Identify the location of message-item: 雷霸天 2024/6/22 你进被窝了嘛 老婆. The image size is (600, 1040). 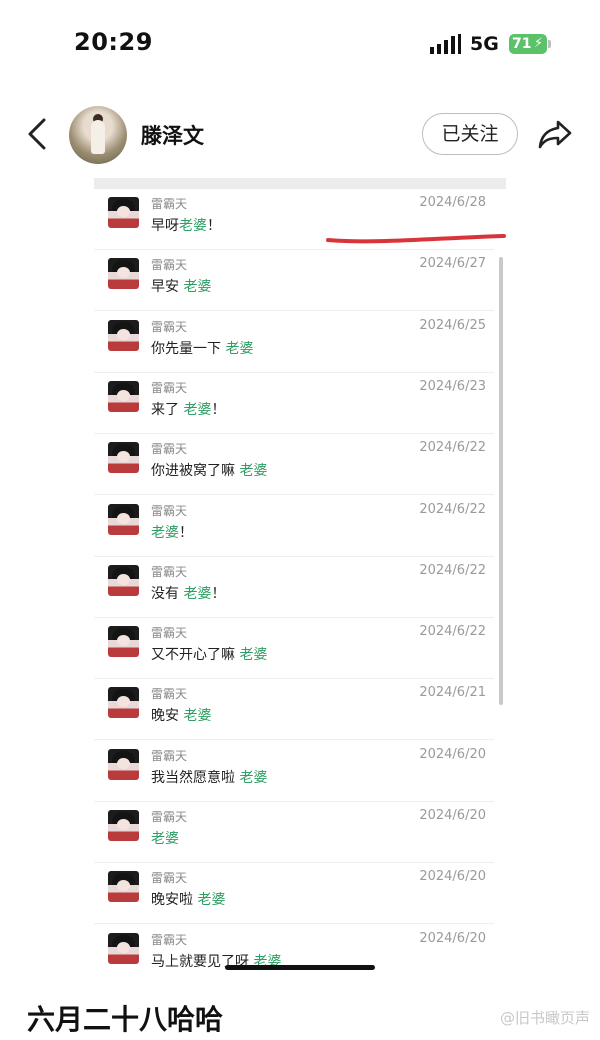
(294, 465).